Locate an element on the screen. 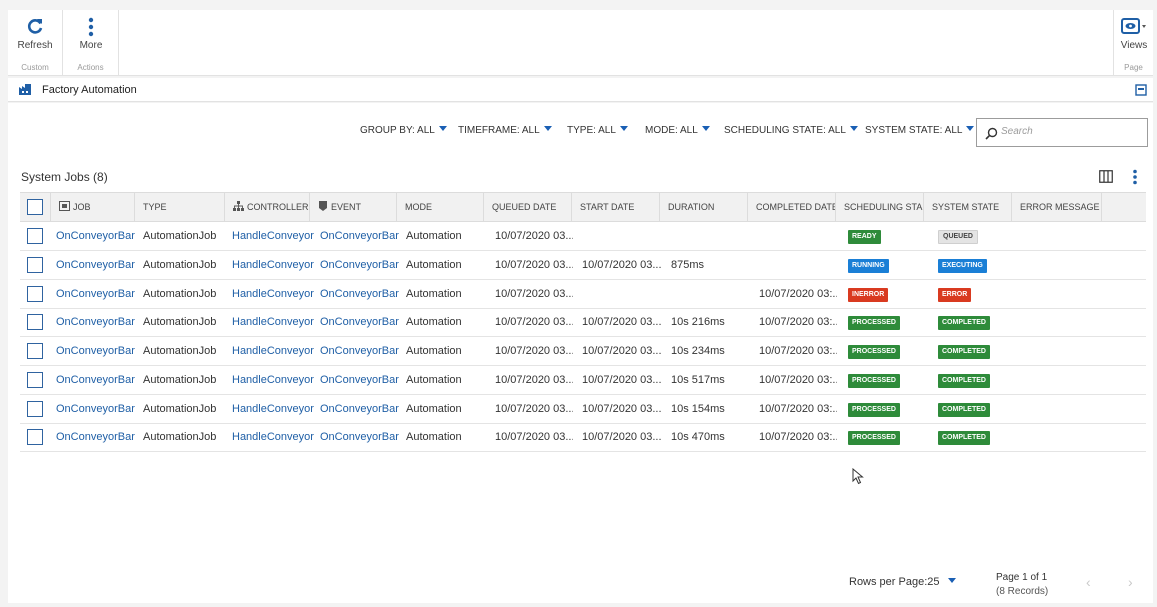 The width and height of the screenshot is (1157, 607). search-box is located at coordinates (1062, 132).